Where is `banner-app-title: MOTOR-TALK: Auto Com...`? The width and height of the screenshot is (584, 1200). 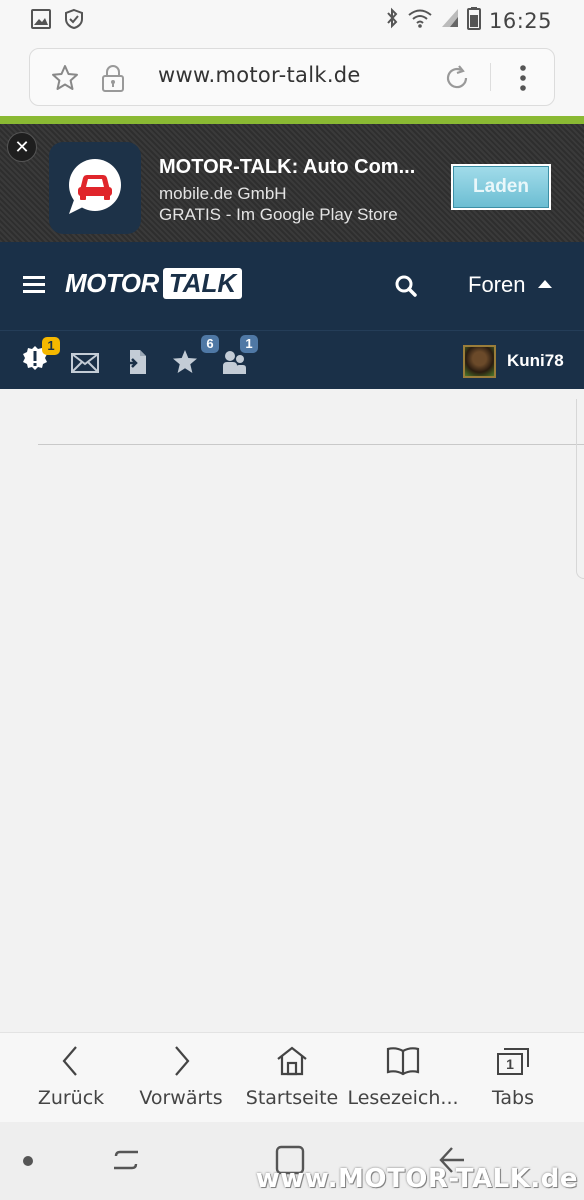
banner-app-title: MOTOR-TALK: Auto Com... is located at coordinates (287, 167).